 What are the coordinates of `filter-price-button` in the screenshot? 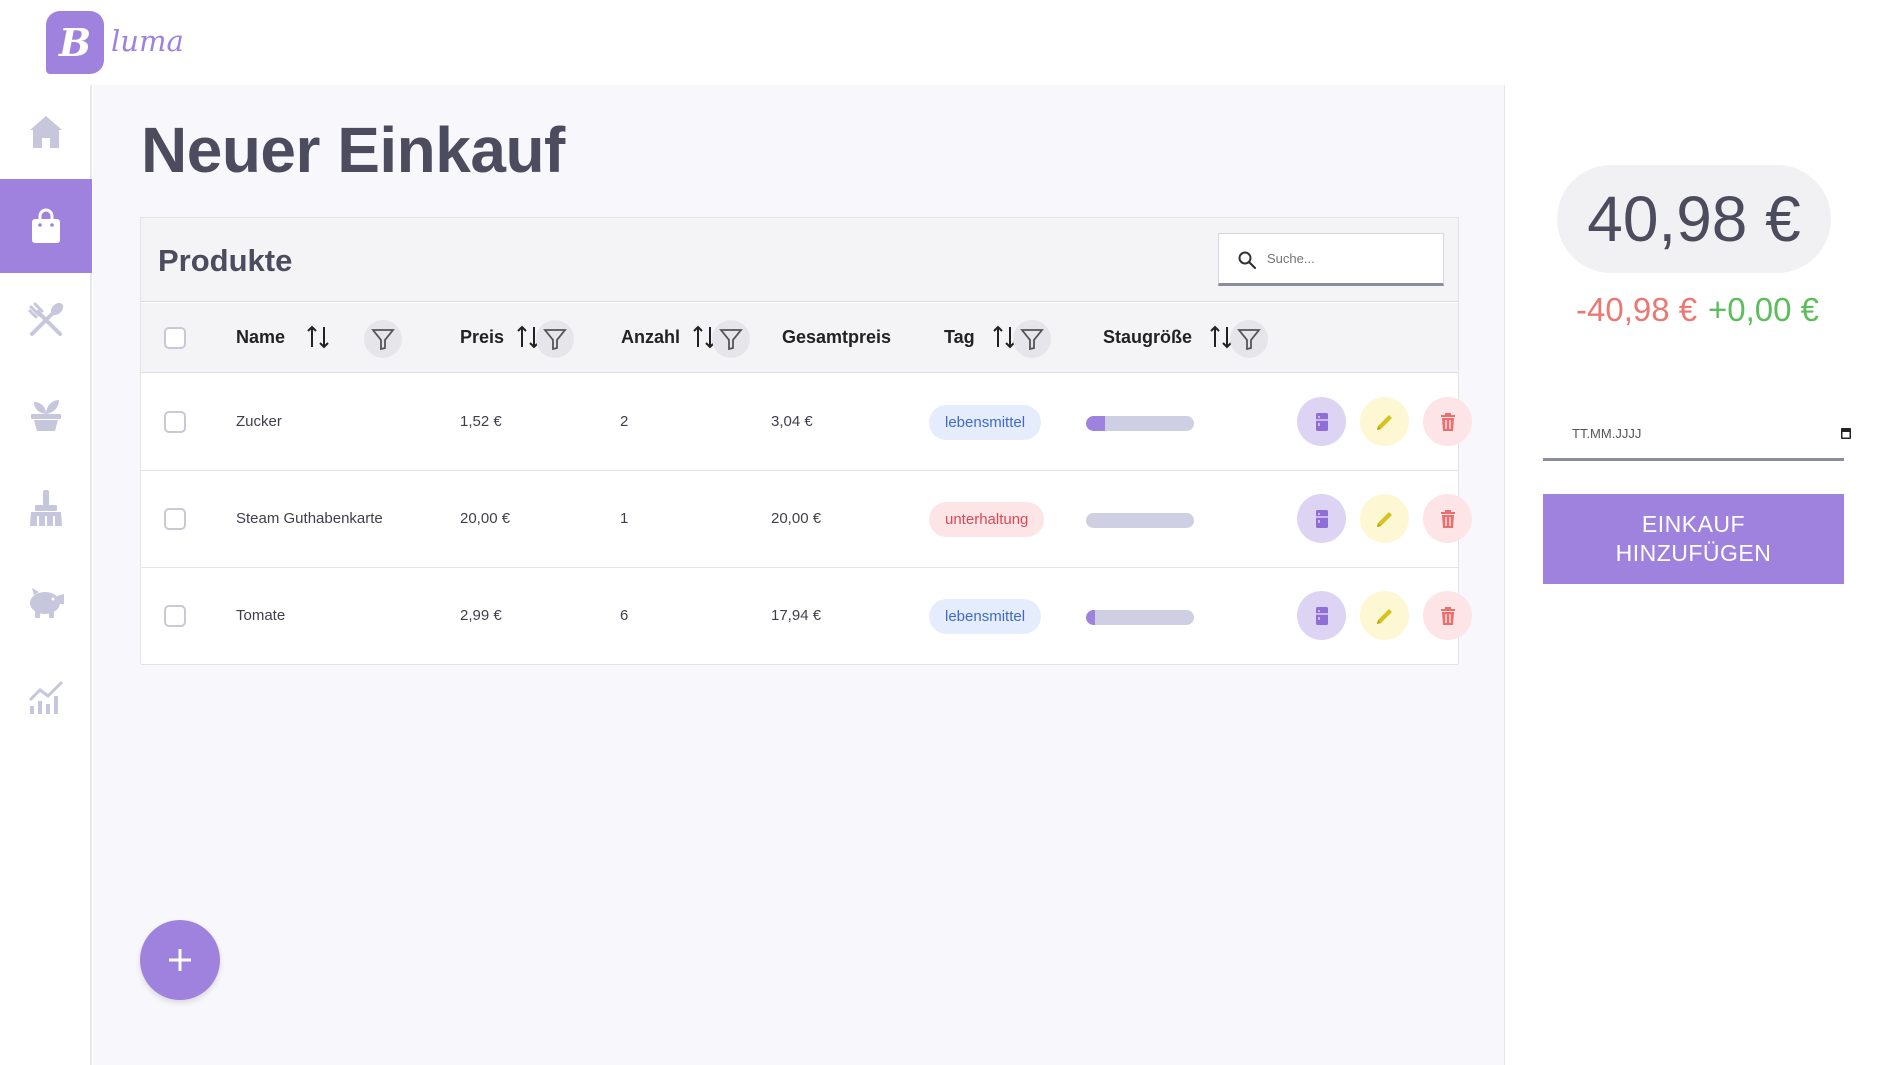 It's located at (555, 339).